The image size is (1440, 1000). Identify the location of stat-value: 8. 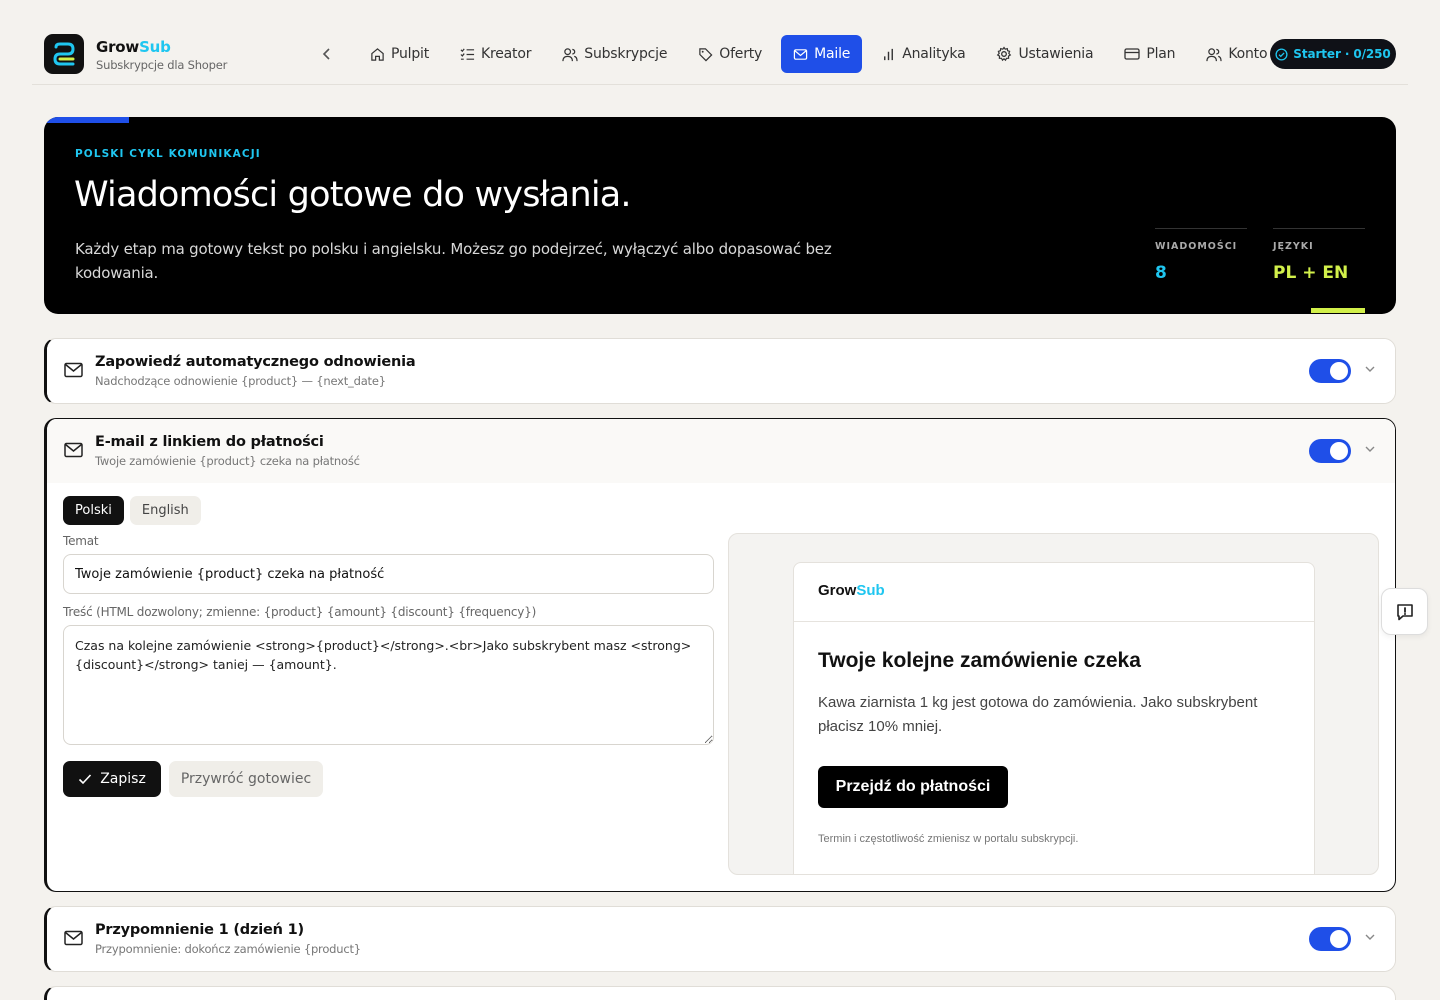
(1161, 273).